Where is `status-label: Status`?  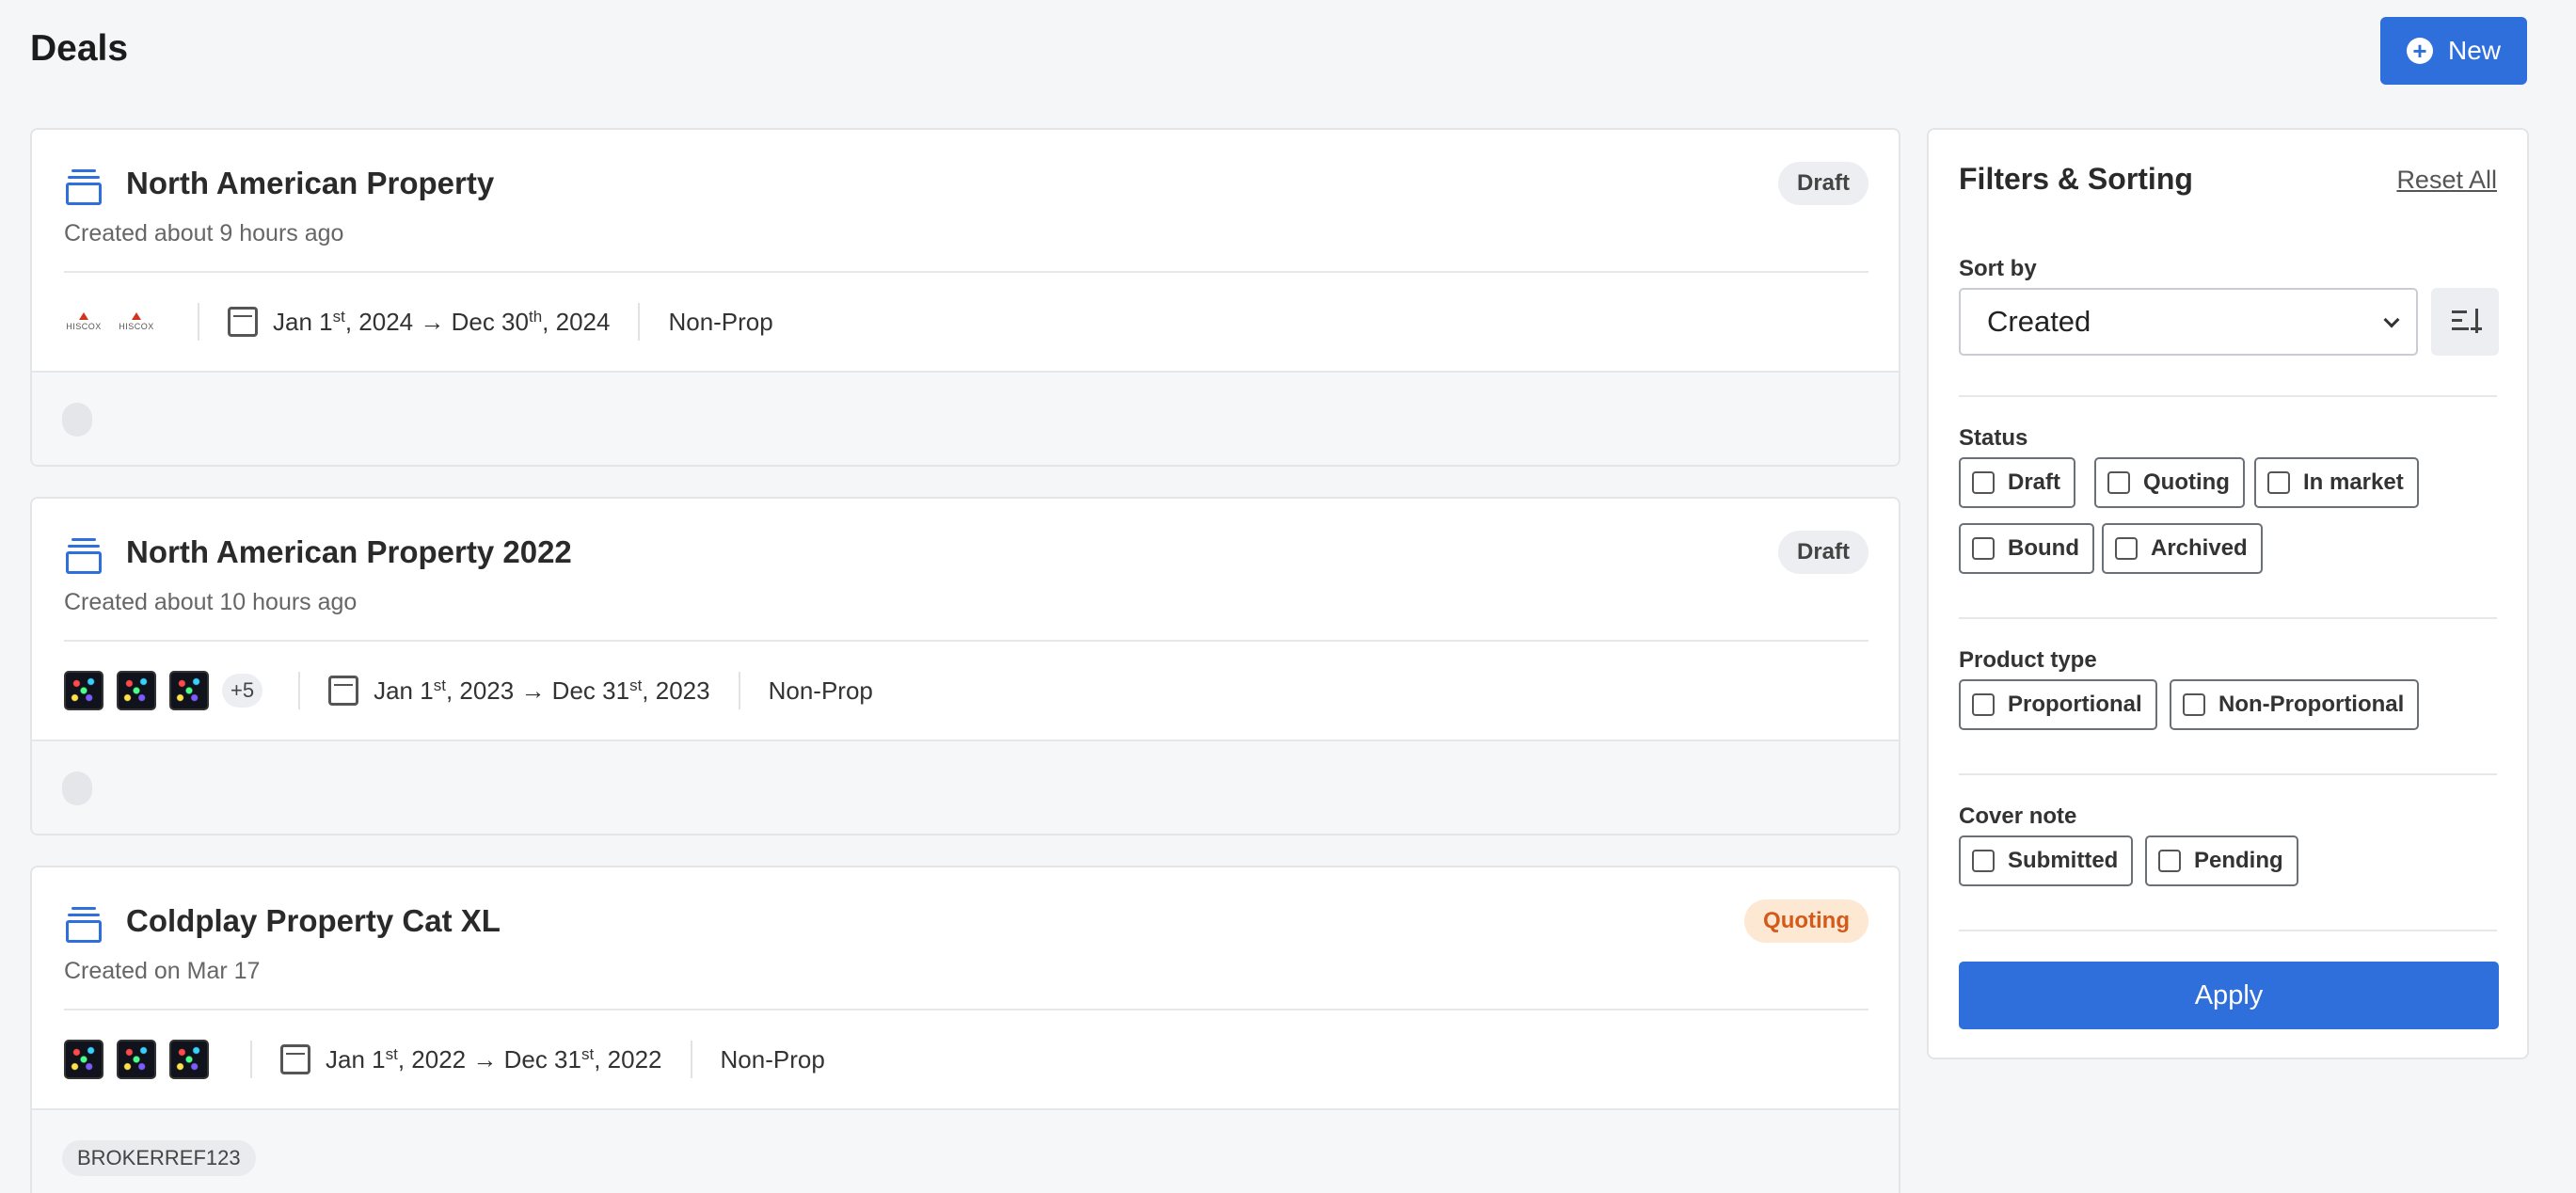 status-label: Status is located at coordinates (1994, 438).